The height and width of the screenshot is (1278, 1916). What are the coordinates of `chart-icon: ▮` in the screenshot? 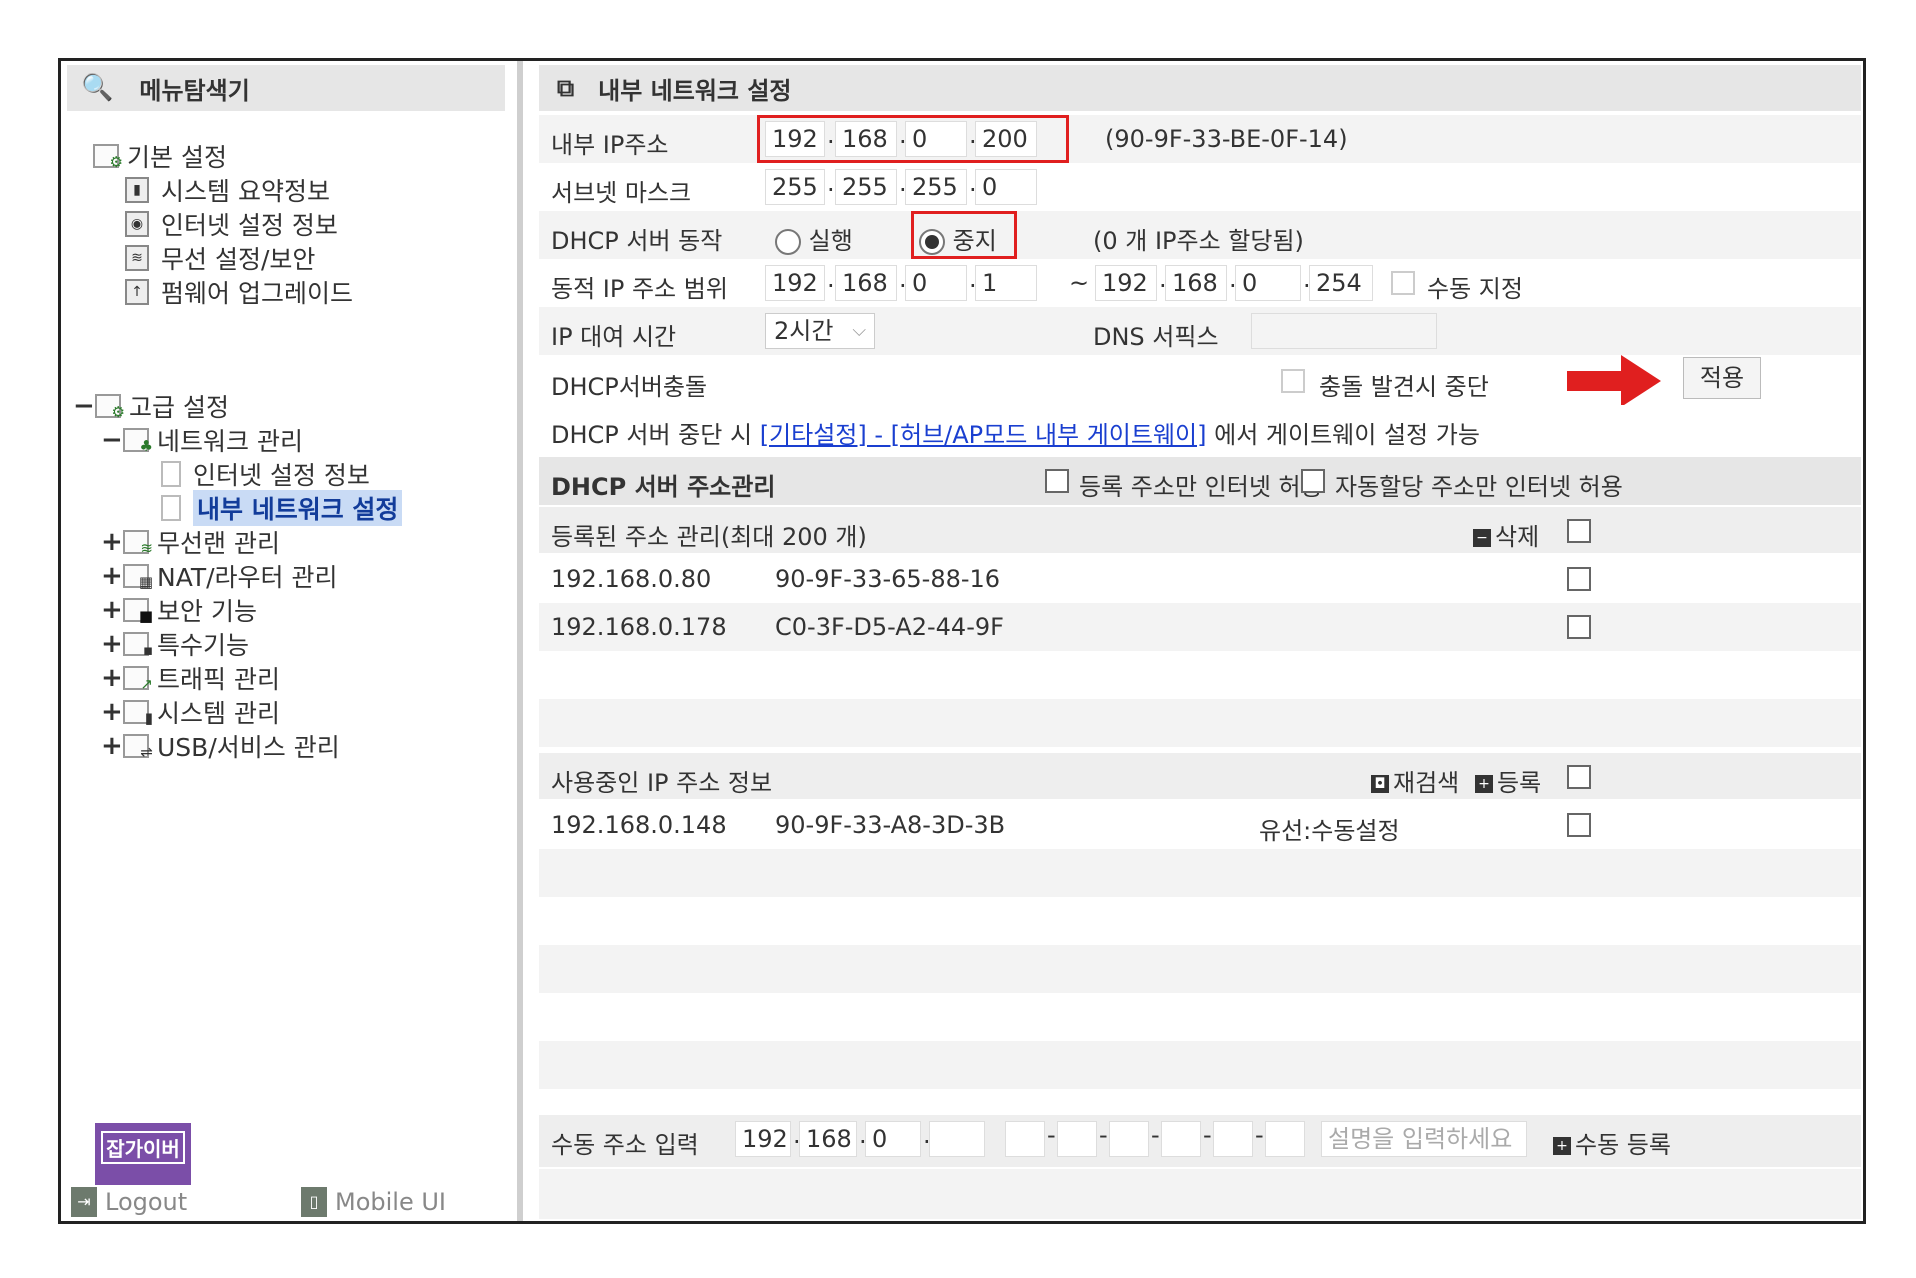 It's located at (137, 190).